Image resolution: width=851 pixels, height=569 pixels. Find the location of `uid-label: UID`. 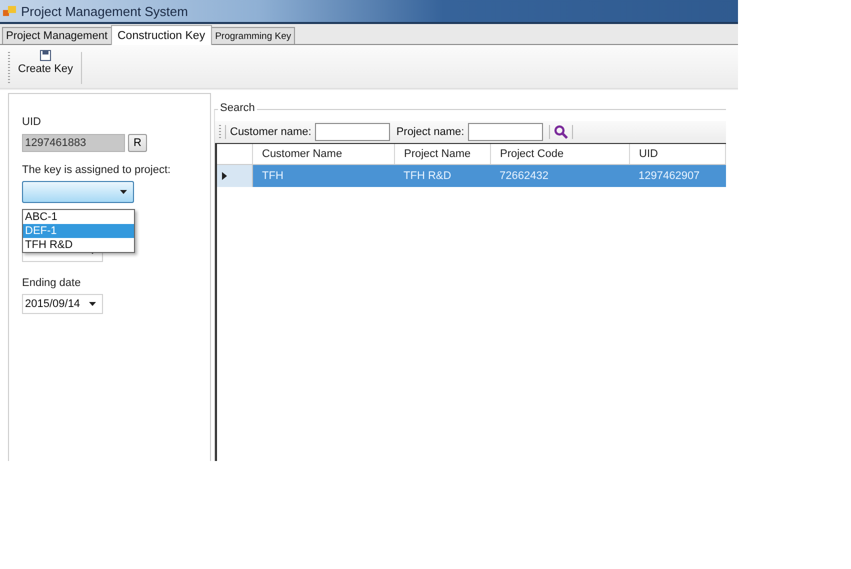

uid-label: UID is located at coordinates (31, 122).